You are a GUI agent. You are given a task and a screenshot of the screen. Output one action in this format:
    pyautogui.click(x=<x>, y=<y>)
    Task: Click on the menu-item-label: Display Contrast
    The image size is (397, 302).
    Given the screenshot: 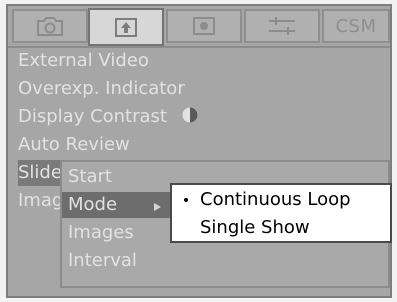 What is the action you would take?
    pyautogui.click(x=92, y=116)
    